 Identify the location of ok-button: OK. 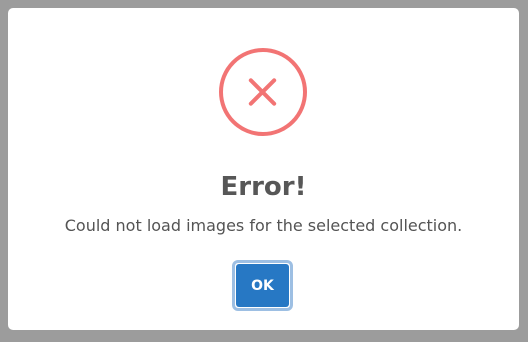
(262, 285).